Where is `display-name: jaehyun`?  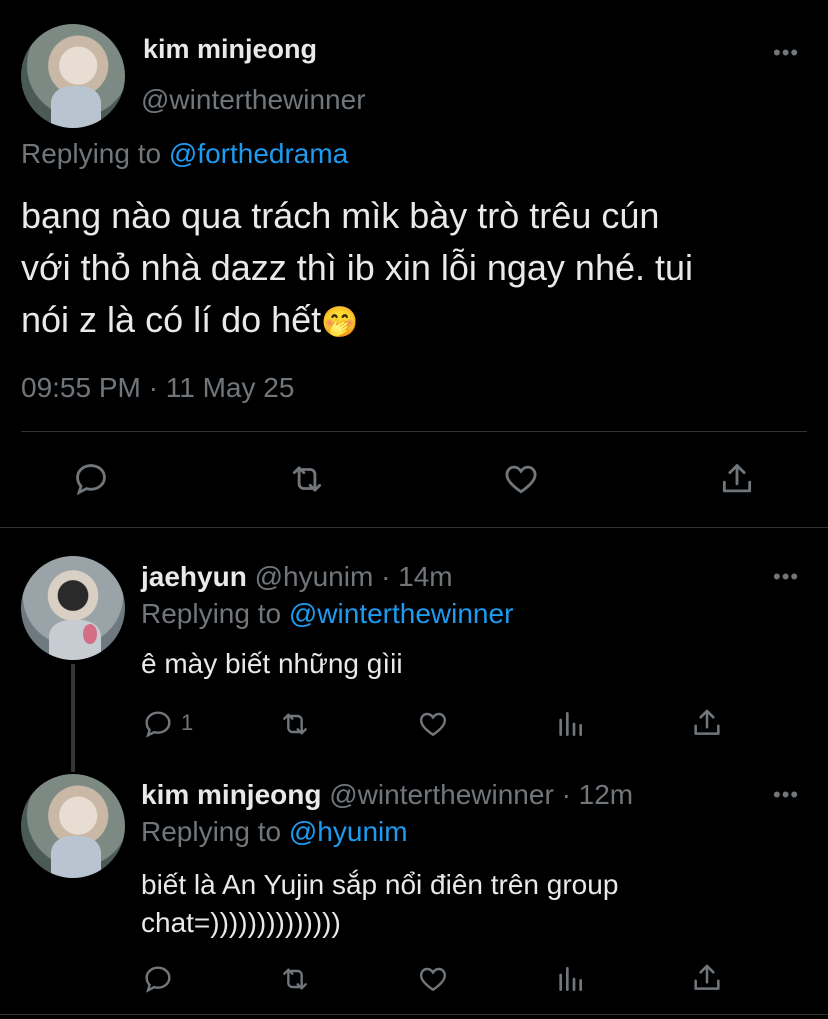
display-name: jaehyun is located at coordinates (194, 576).